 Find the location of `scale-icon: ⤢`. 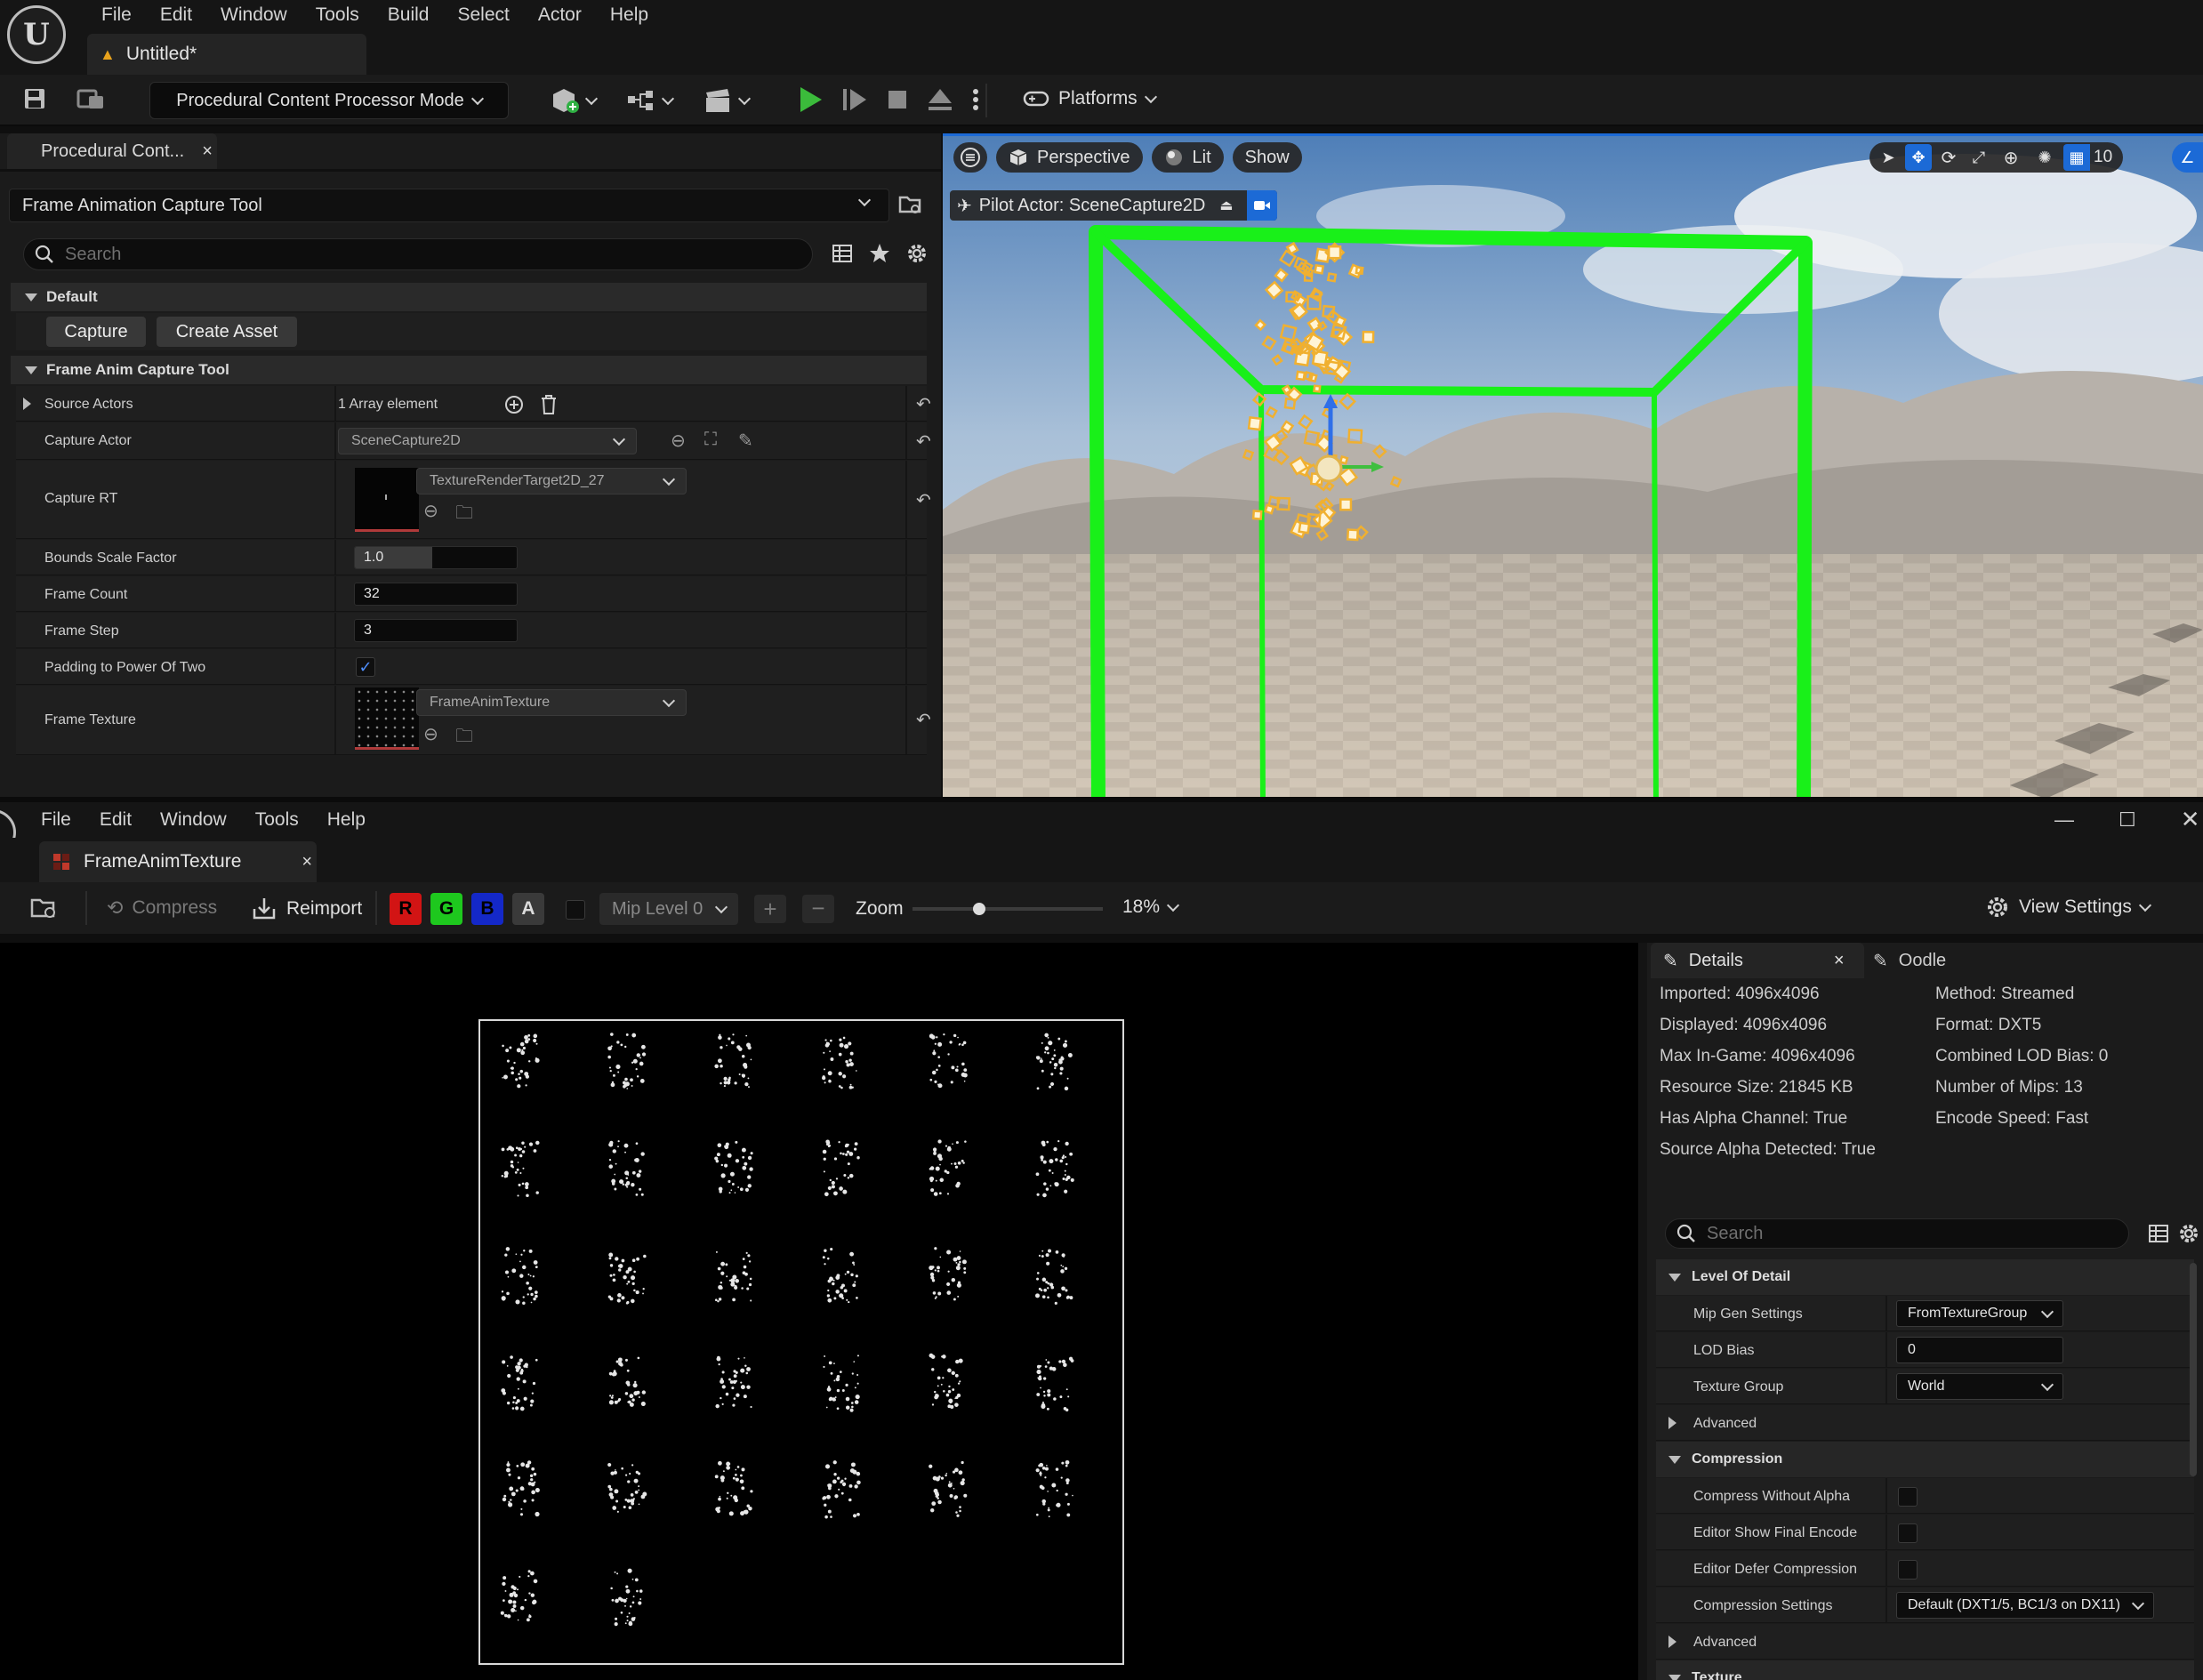

scale-icon: ⤢ is located at coordinates (1979, 157).